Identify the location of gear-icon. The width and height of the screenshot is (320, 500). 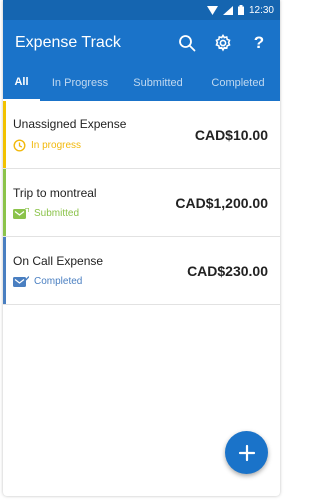
(223, 43).